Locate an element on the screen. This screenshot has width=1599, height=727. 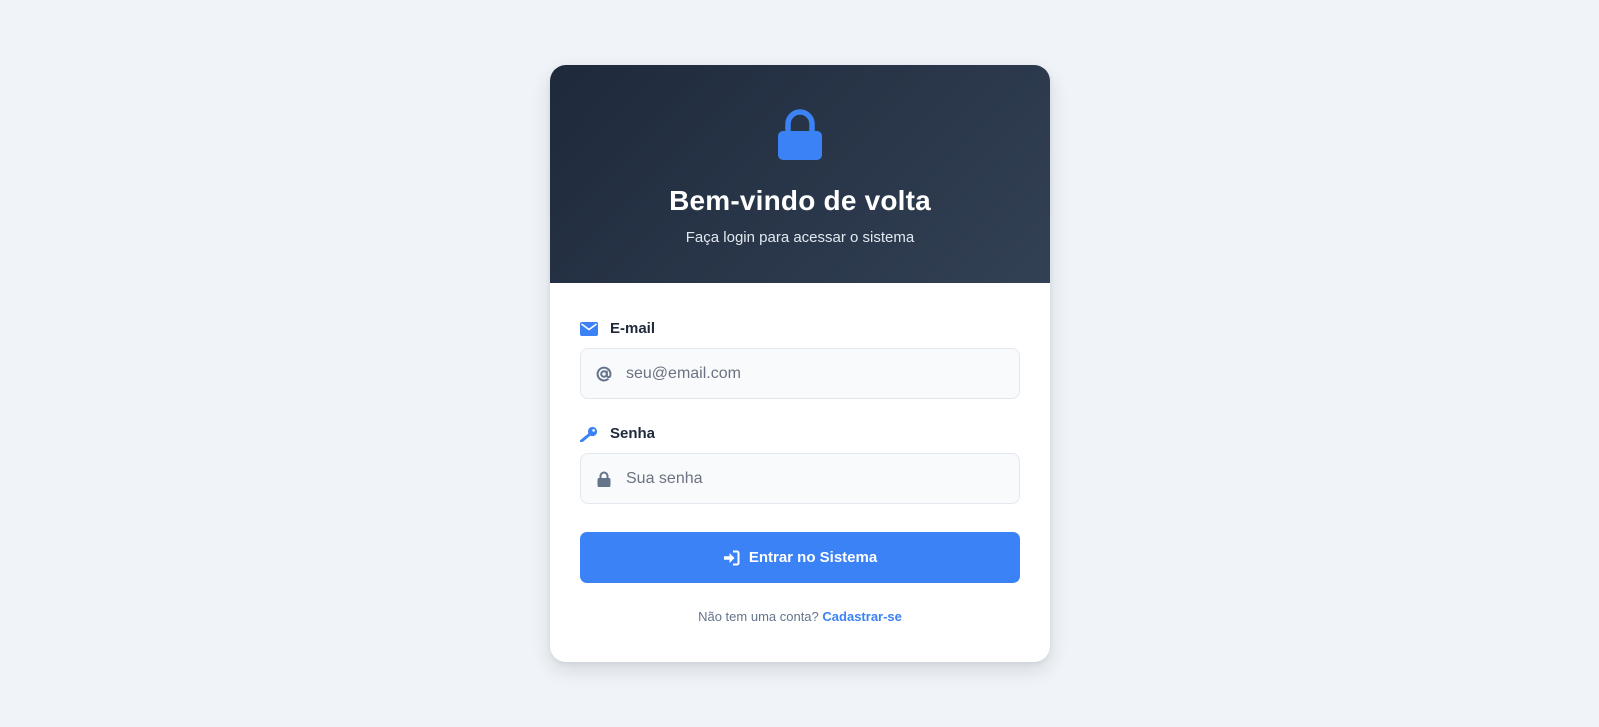
key-icon is located at coordinates (589, 434).